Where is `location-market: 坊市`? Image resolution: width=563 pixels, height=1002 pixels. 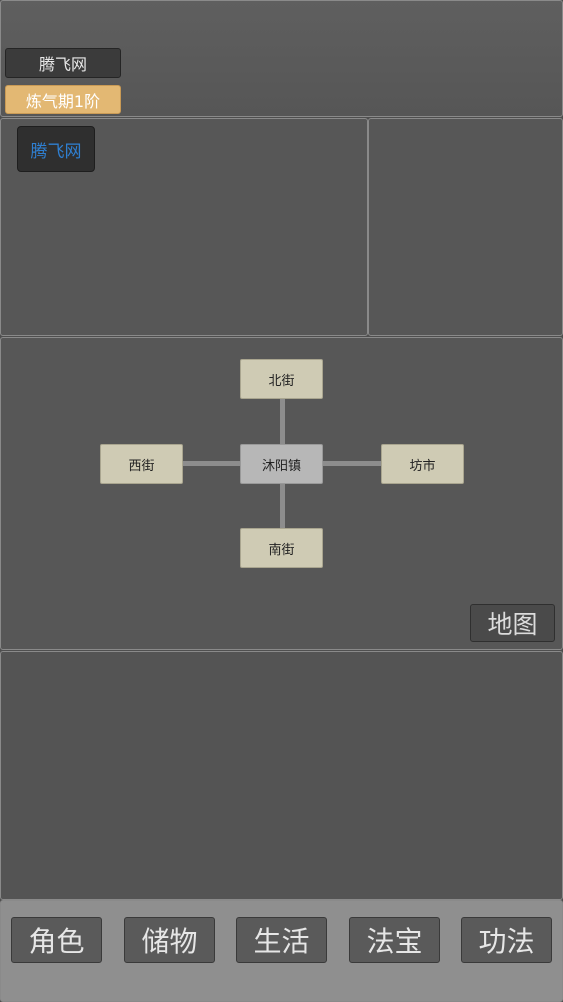 location-market: 坊市 is located at coordinates (422, 464).